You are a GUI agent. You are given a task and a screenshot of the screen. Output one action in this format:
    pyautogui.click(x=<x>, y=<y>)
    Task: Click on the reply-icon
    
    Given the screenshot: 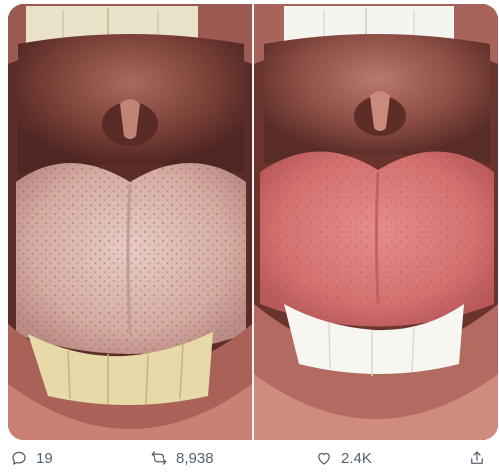 What is the action you would take?
    pyautogui.click(x=19, y=458)
    